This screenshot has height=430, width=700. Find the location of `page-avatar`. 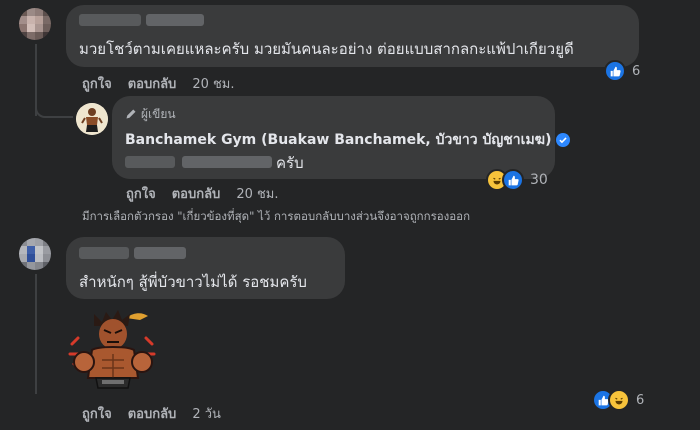

page-avatar is located at coordinates (92, 119).